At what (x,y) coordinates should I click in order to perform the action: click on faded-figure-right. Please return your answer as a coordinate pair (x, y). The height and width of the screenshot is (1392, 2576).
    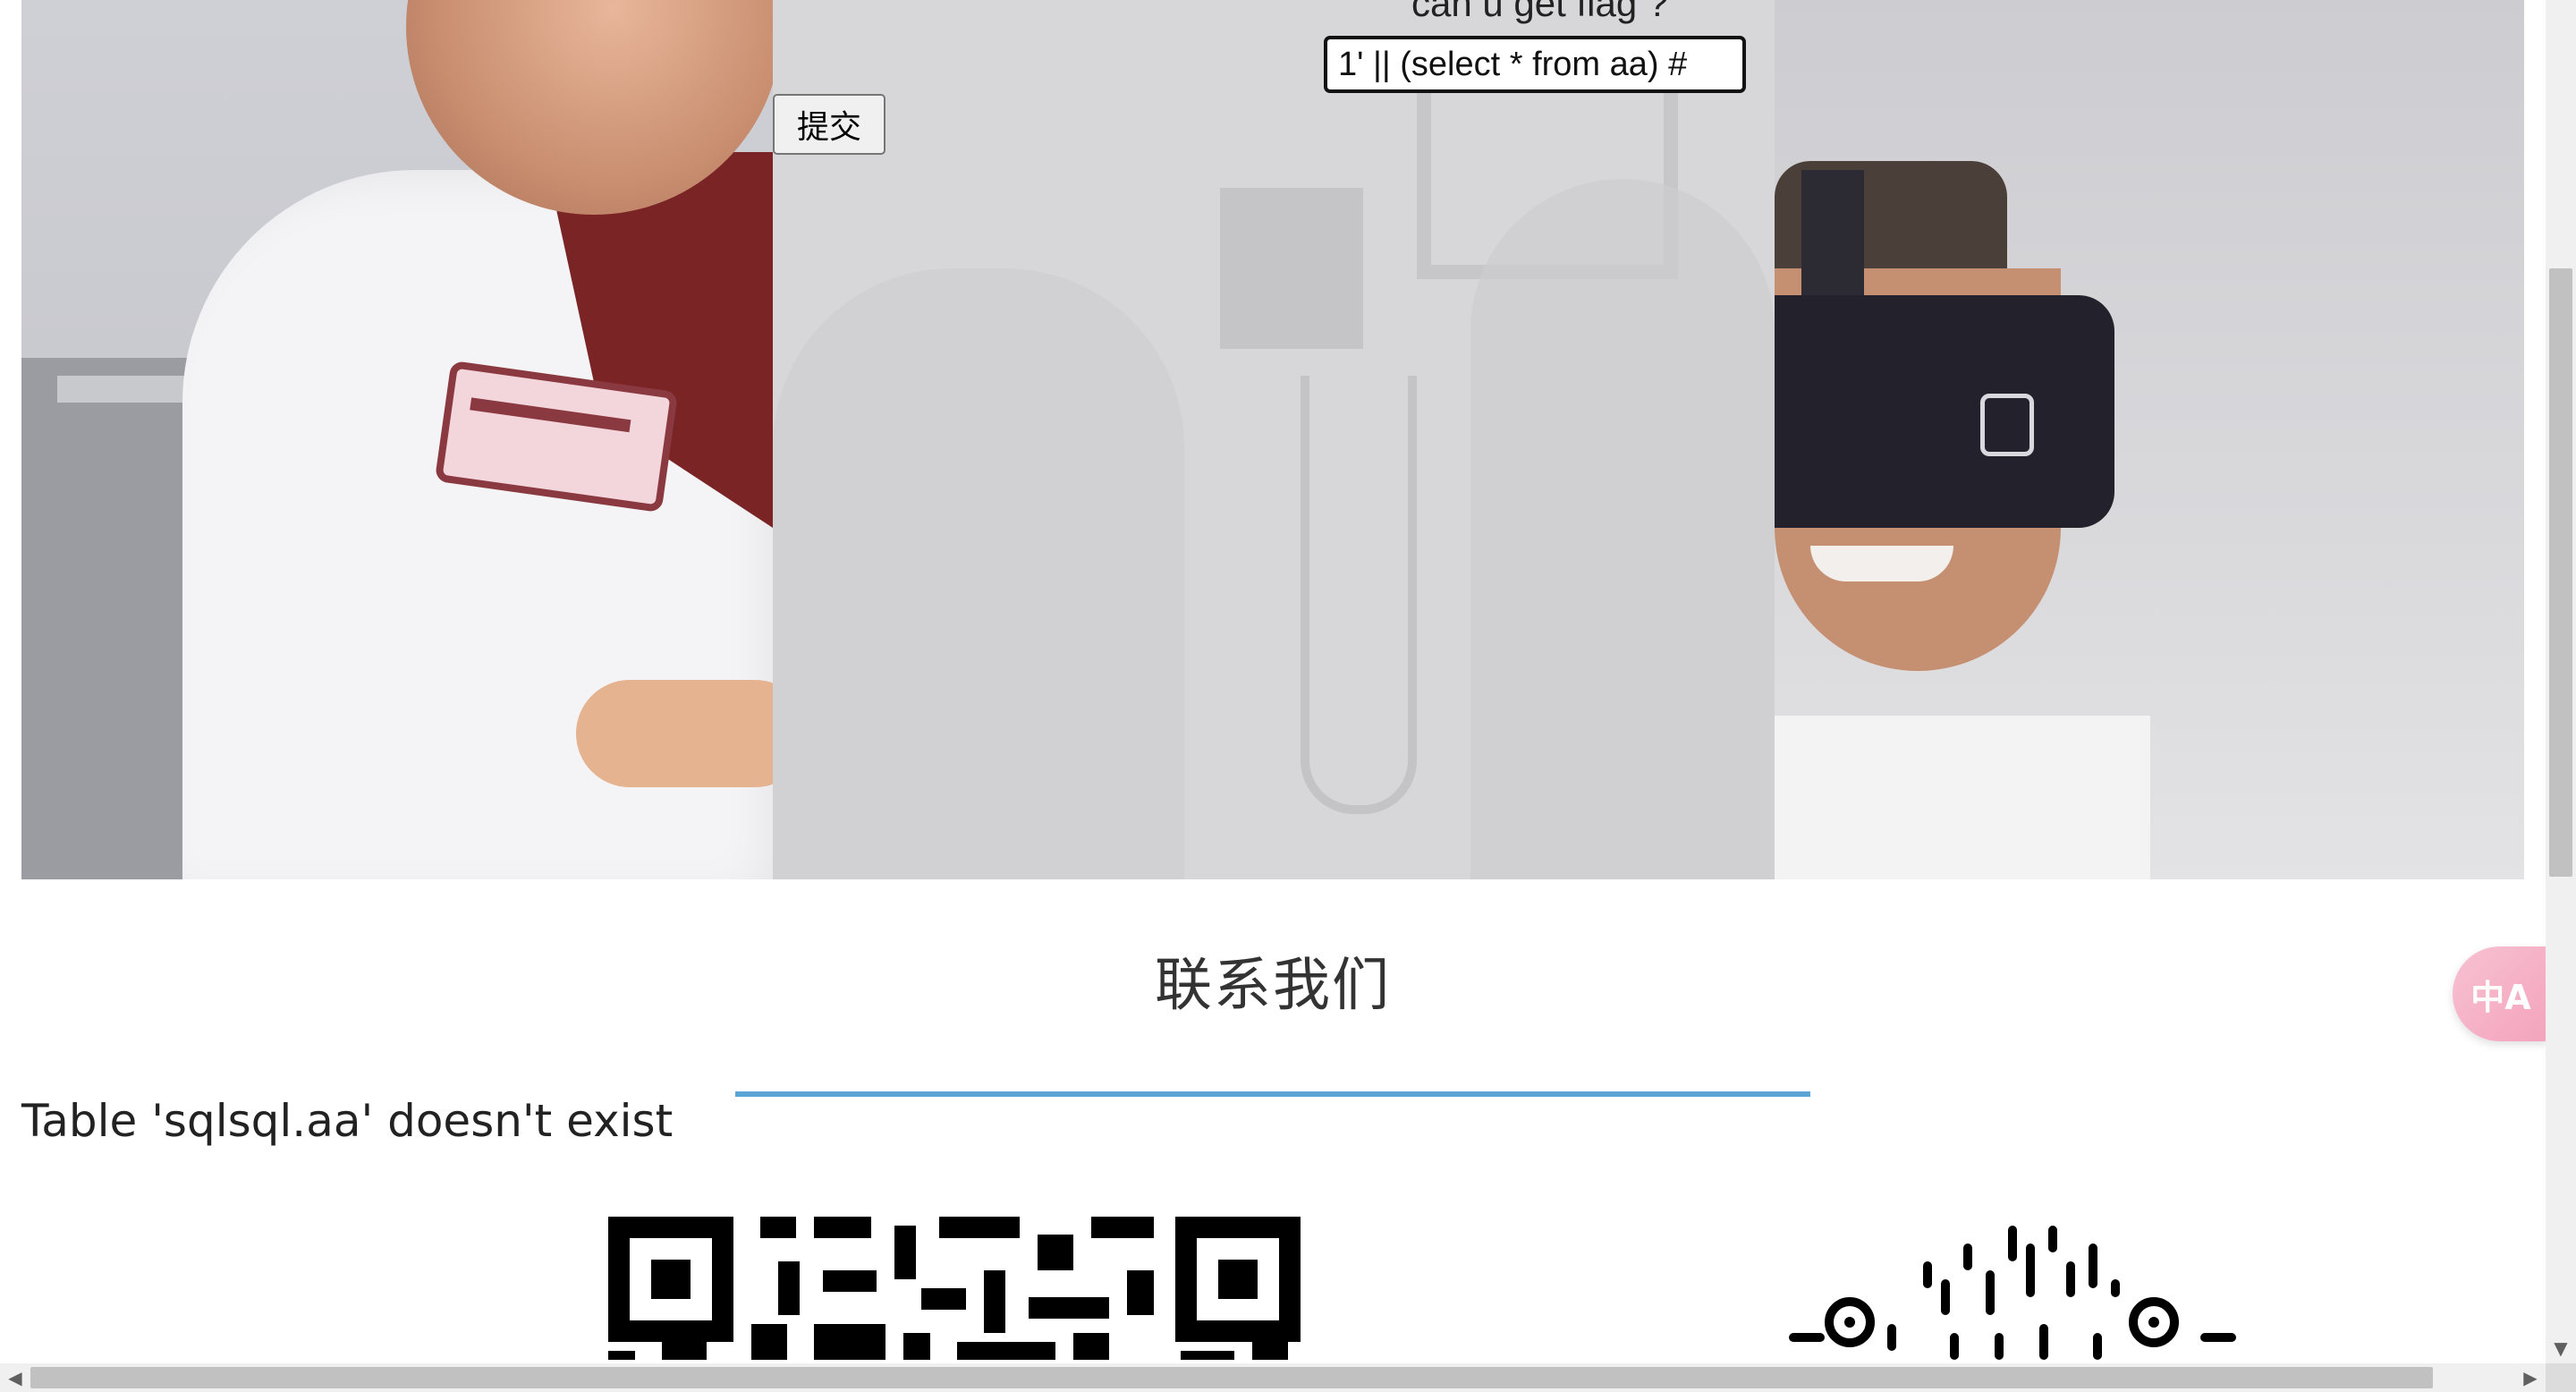
    Looking at the image, I should click on (1622, 529).